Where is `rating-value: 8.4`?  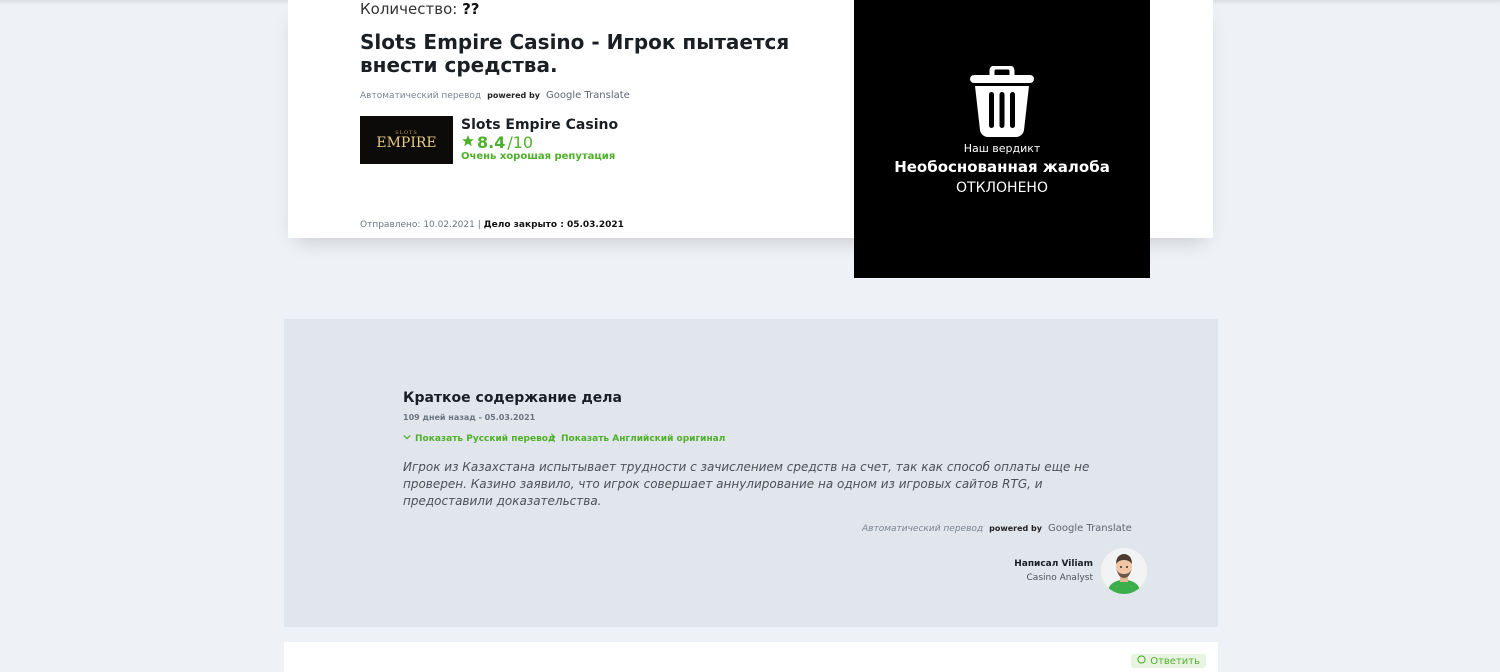
rating-value: 8.4 is located at coordinates (491, 142).